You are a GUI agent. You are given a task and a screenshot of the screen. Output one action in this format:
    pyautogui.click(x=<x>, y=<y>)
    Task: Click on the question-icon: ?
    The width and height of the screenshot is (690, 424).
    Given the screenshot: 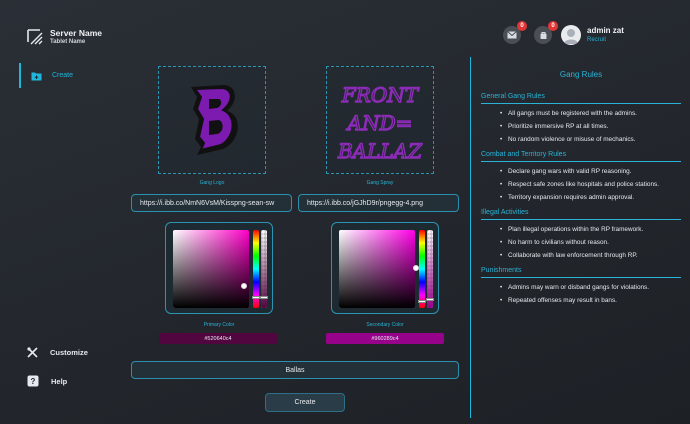 What is the action you would take?
    pyautogui.click(x=33, y=381)
    